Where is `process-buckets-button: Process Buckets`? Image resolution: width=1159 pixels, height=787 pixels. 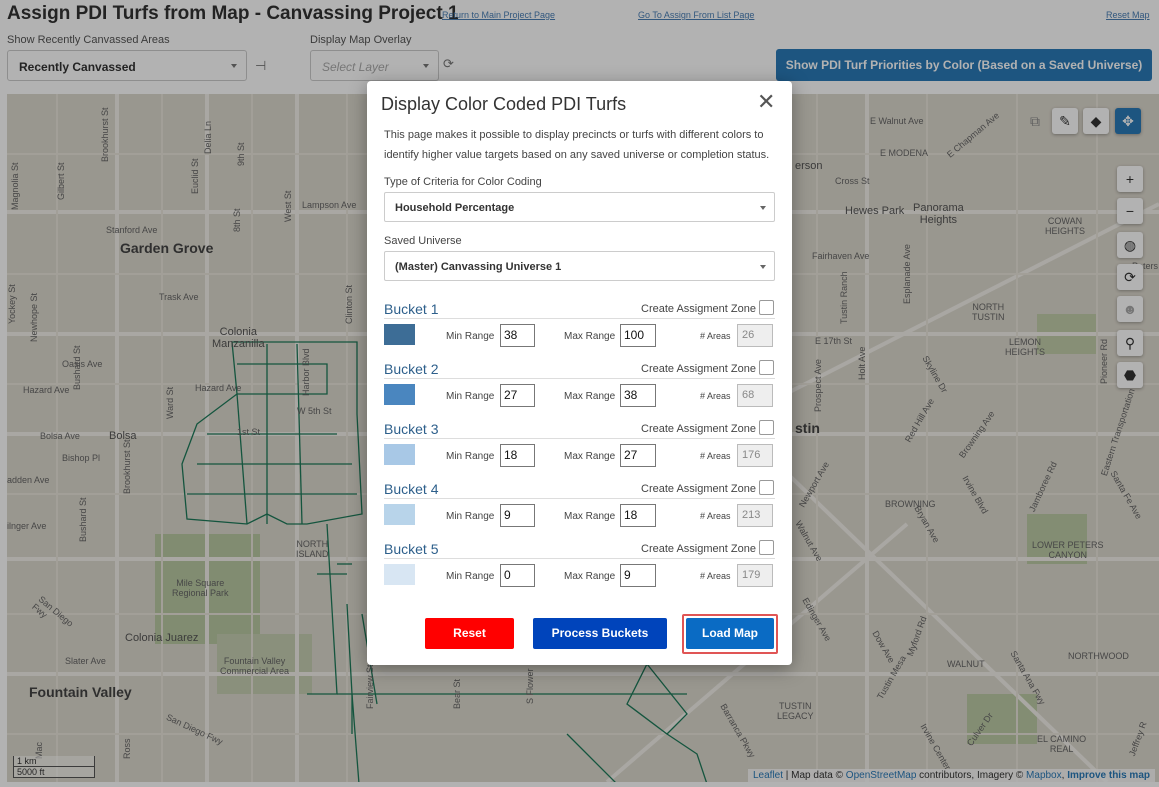 process-buckets-button: Process Buckets is located at coordinates (600, 633).